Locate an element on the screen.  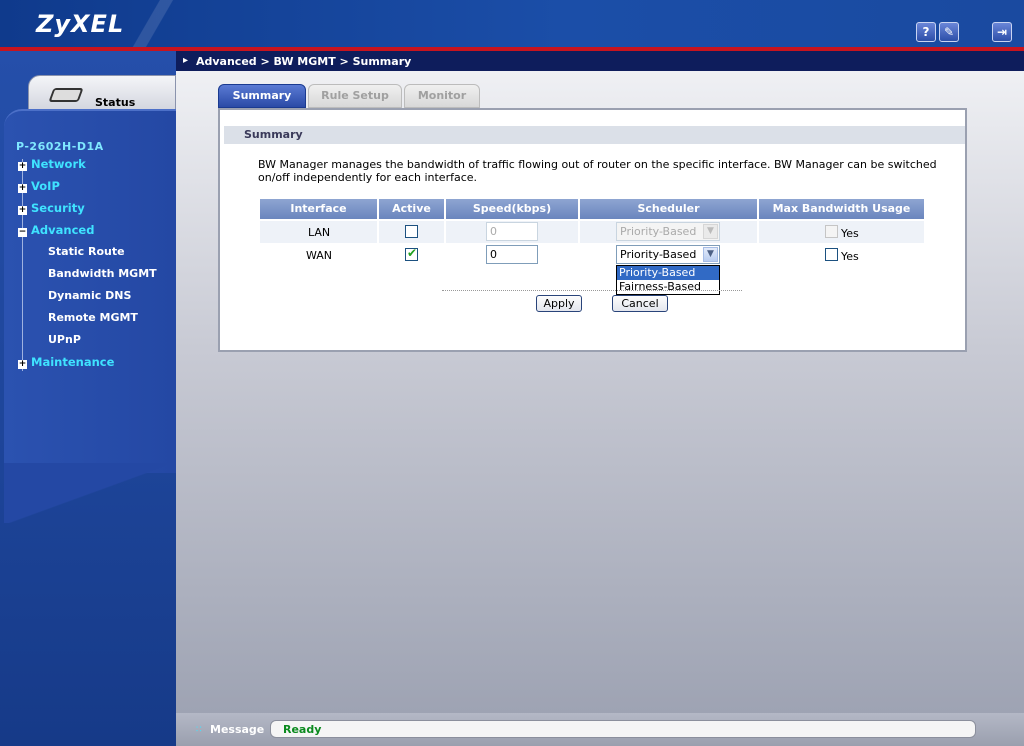
lan-speed-input is located at coordinates (512, 231).